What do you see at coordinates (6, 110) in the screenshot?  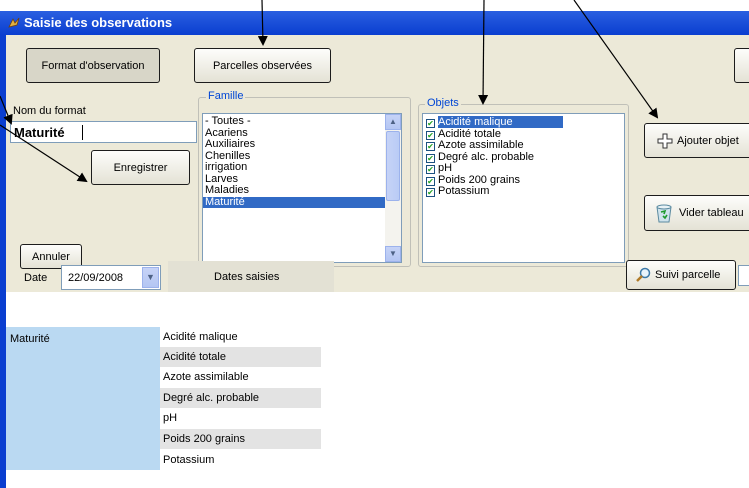 I see `arrow-to-format-name-icon` at bounding box center [6, 110].